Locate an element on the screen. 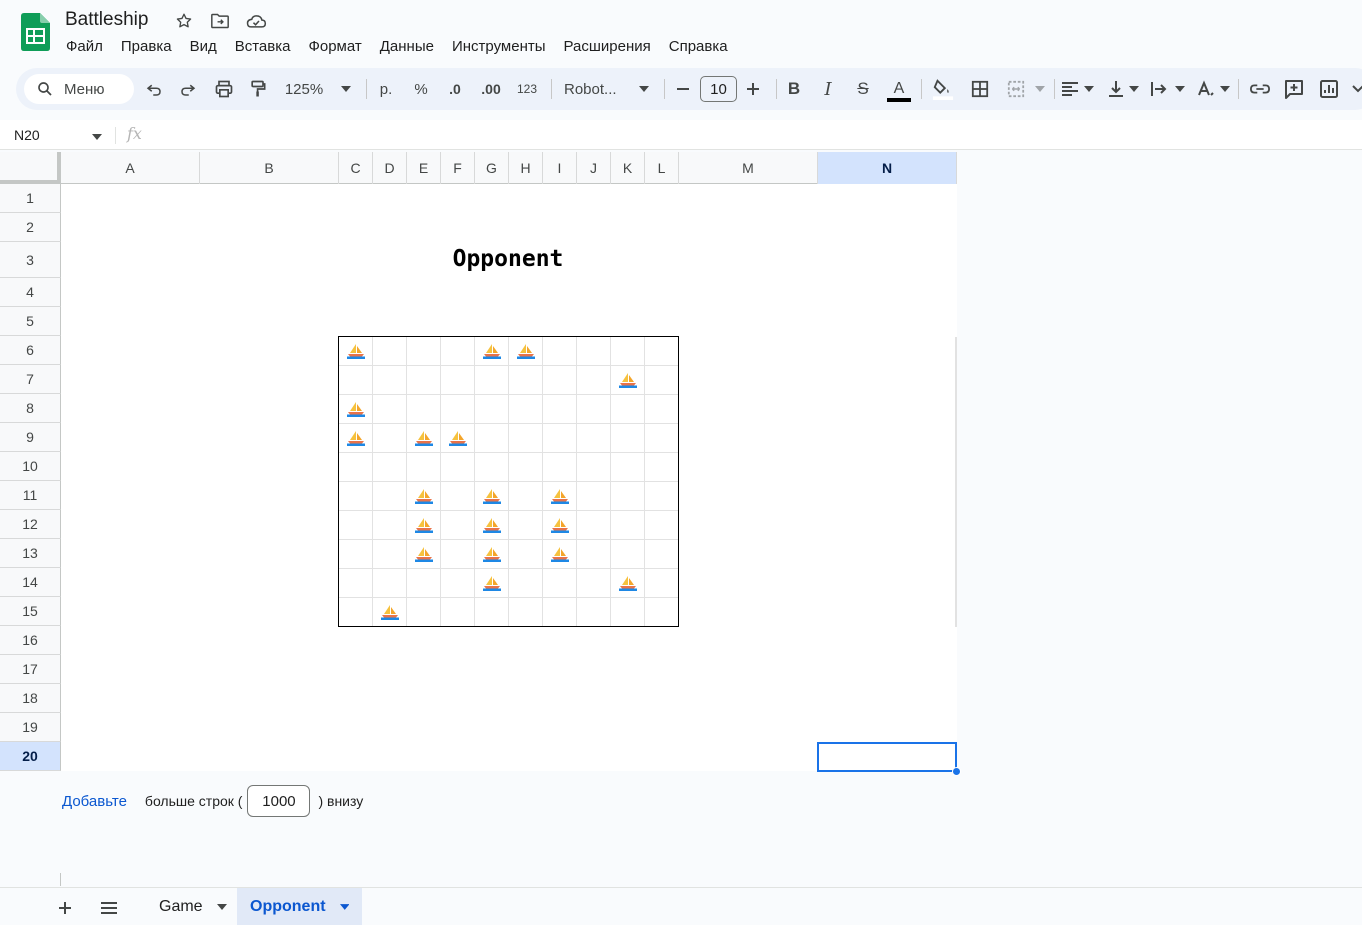 Image resolution: width=1362 pixels, height=925 pixels. board-cell-L9 is located at coordinates (661, 438).